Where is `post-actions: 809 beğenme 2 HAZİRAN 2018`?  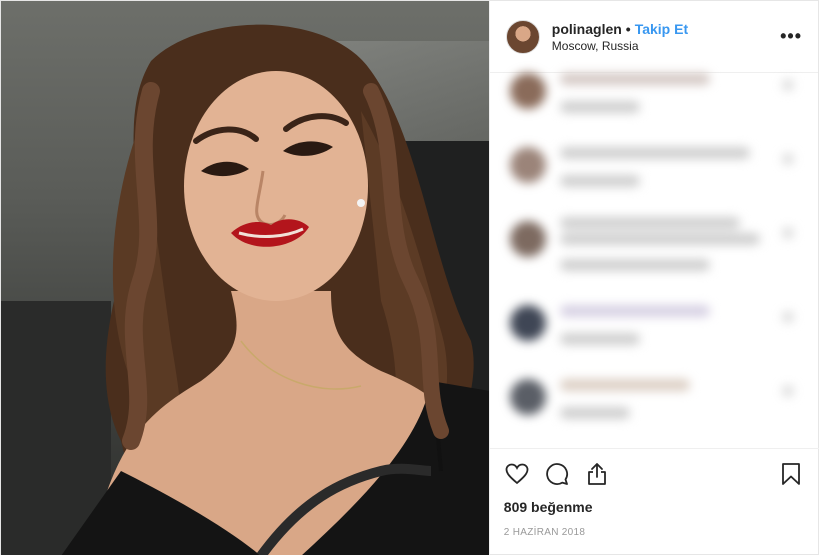 post-actions: 809 beğenme 2 HAZİRAN 2018 is located at coordinates (654, 493).